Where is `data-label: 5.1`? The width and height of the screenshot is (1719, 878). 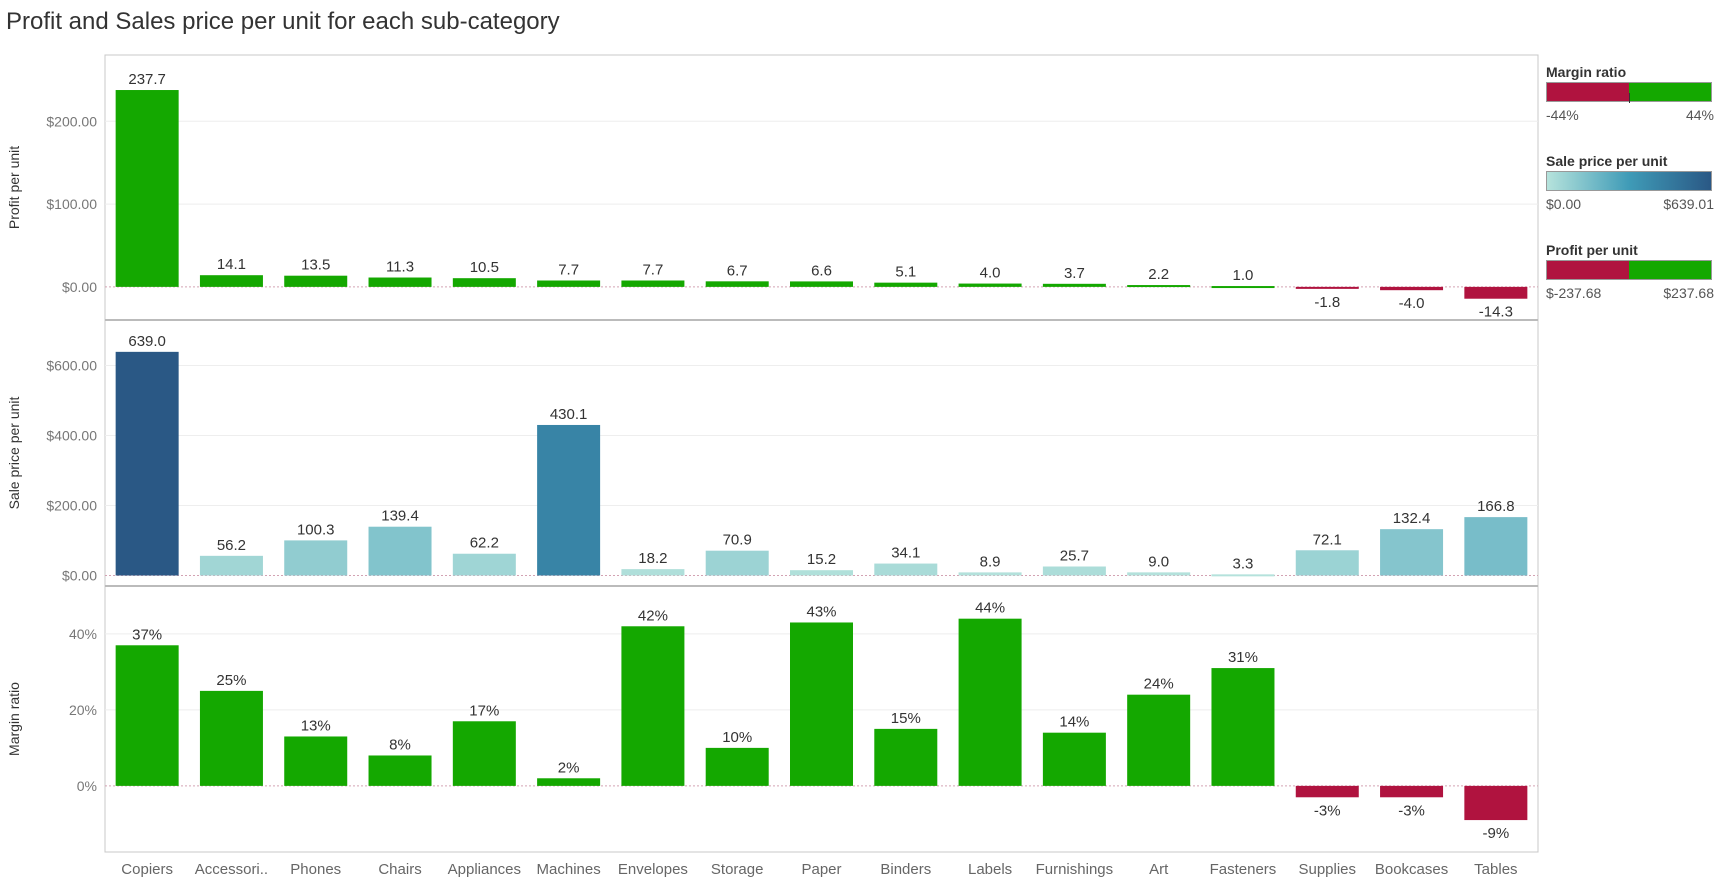
data-label: 5.1 is located at coordinates (905, 272).